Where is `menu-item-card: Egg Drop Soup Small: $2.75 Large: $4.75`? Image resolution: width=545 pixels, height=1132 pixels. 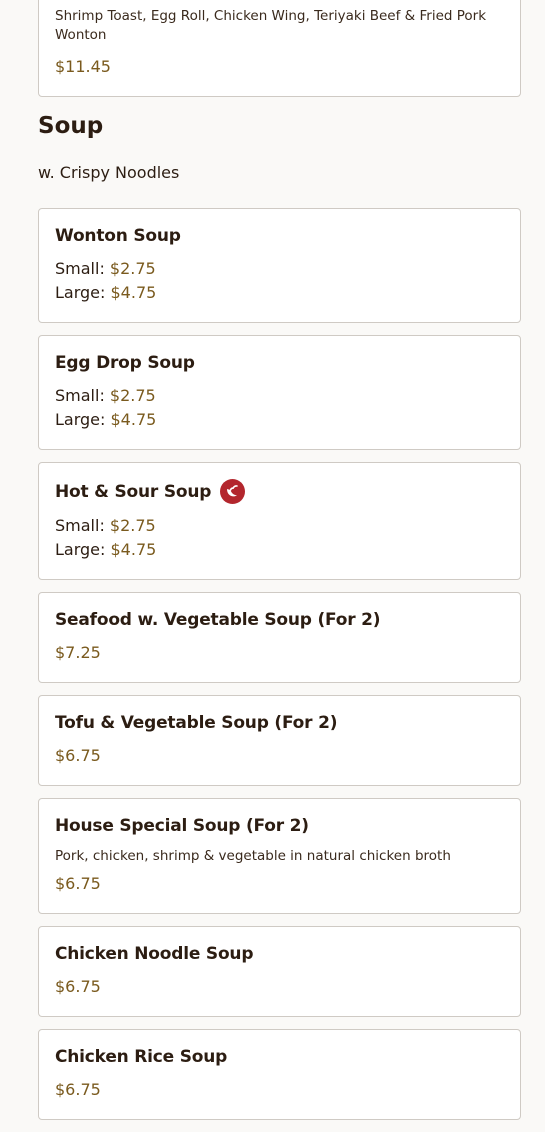
menu-item-card: Egg Drop Soup Small: $2.75 Large: $4.75 is located at coordinates (279, 392).